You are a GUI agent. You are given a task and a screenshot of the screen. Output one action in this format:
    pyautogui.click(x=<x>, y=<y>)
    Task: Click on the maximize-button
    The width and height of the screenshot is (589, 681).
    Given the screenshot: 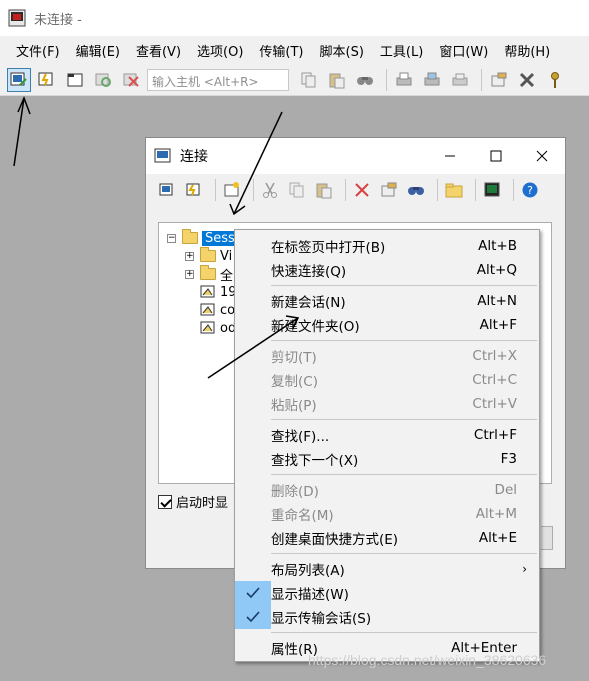 What is the action you would take?
    pyautogui.click(x=496, y=156)
    